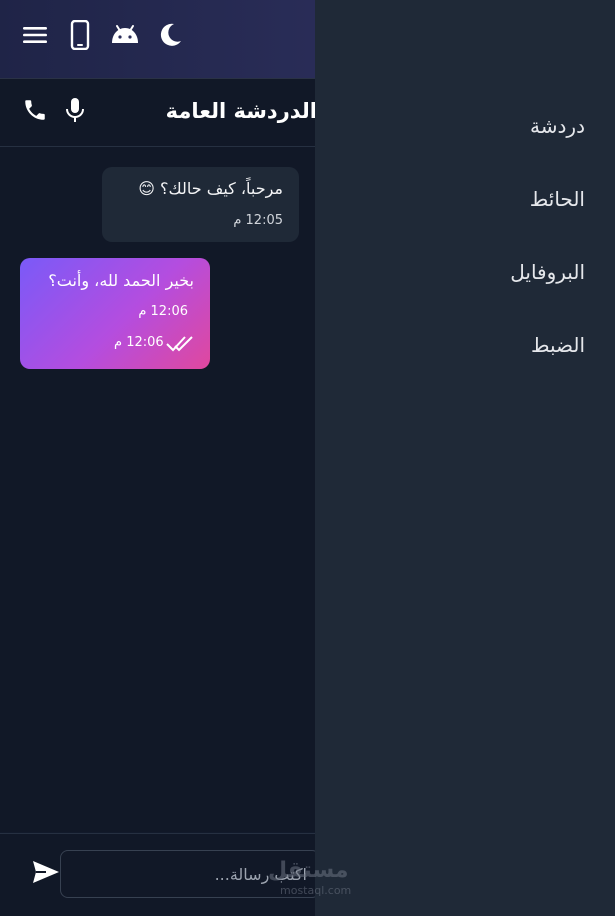 This screenshot has height=916, width=615. Describe the element at coordinates (316, 890) in the screenshot. I see `watermark-latin: mostaql.com` at that location.